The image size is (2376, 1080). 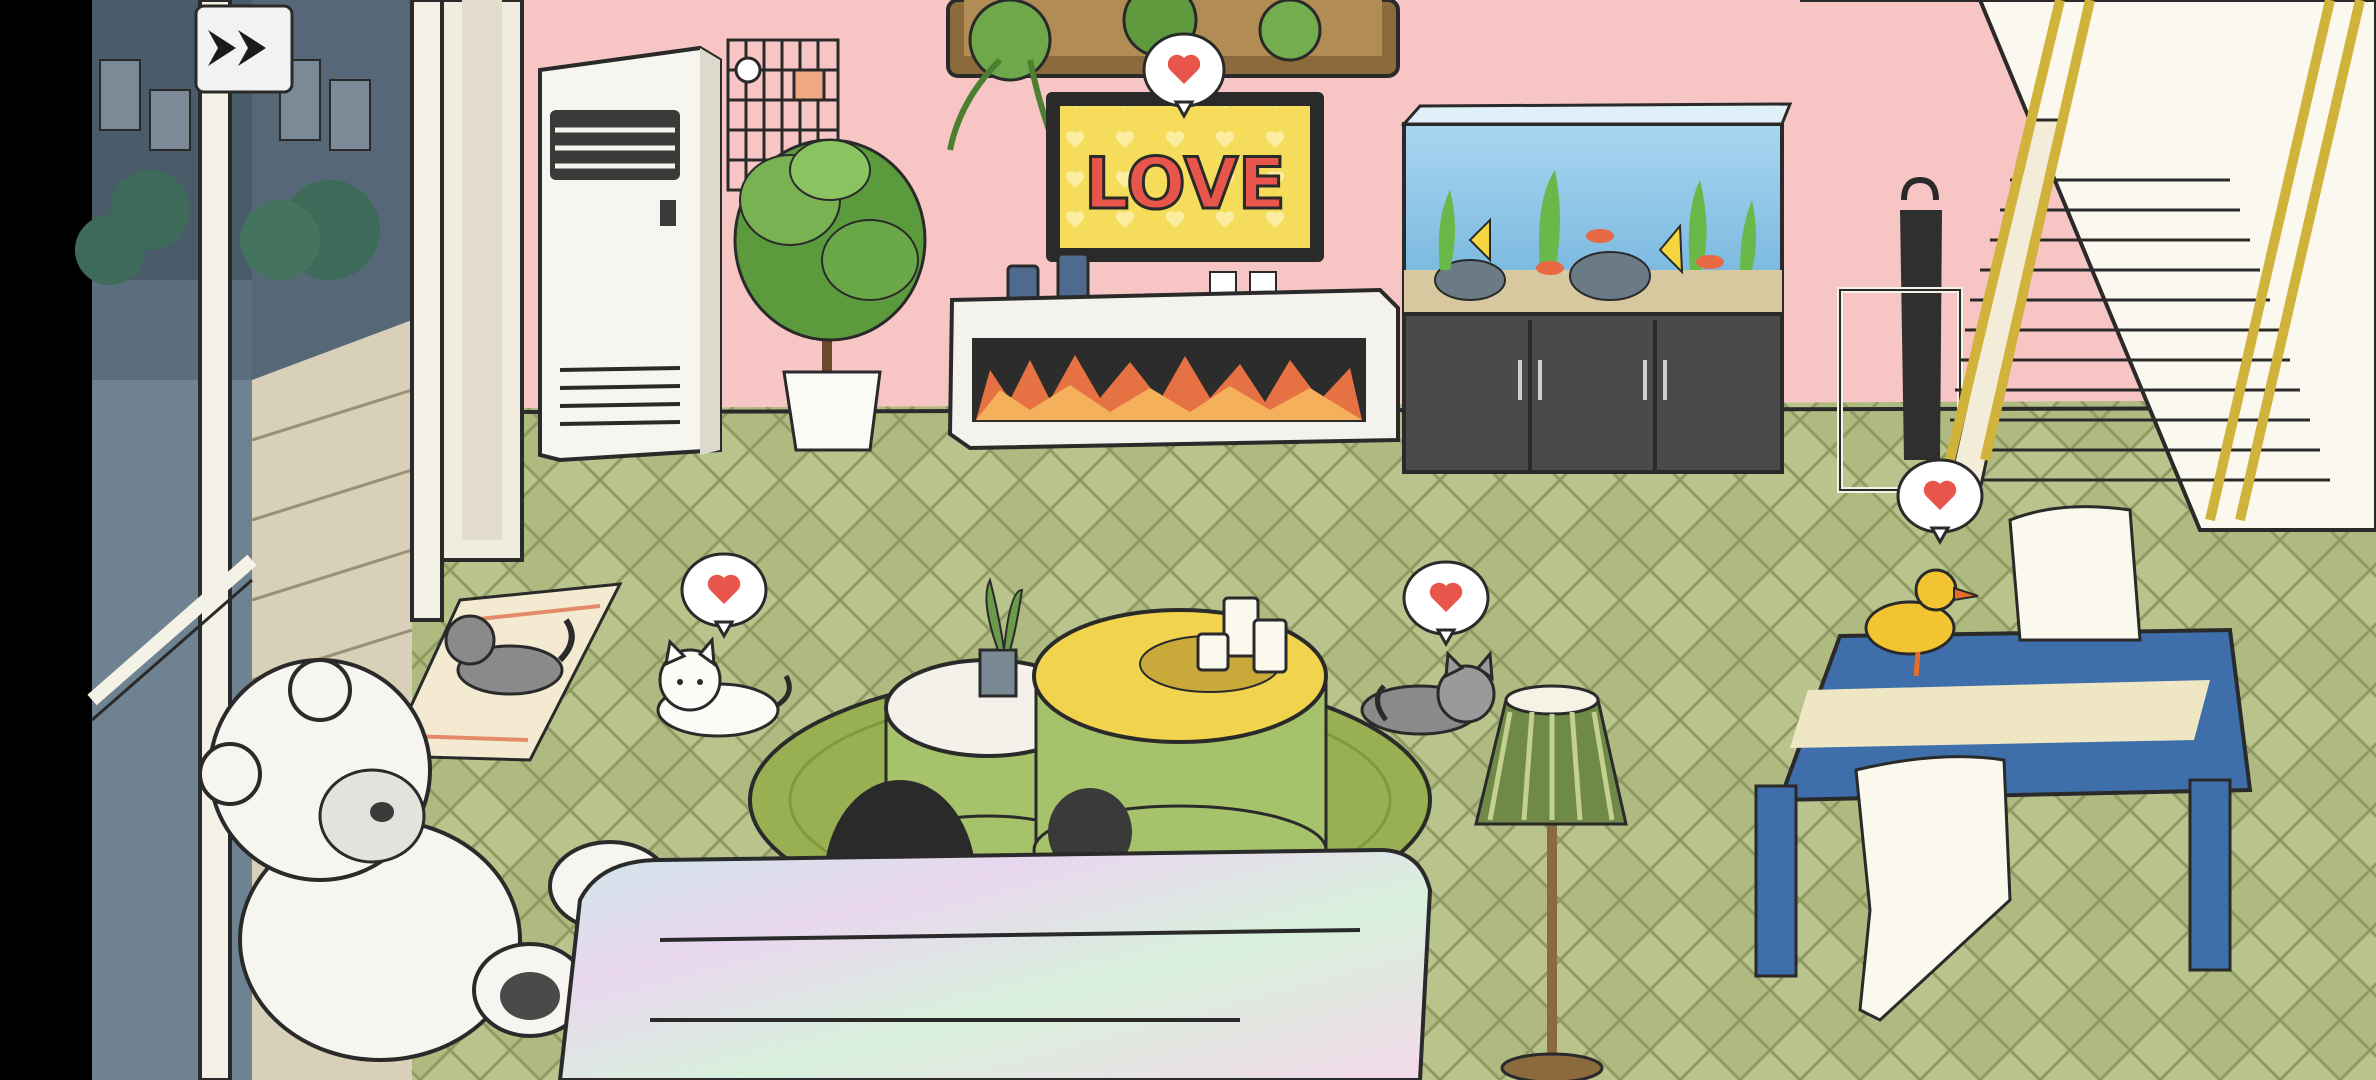 What do you see at coordinates (244, 49) in the screenshot?
I see `skip-button` at bounding box center [244, 49].